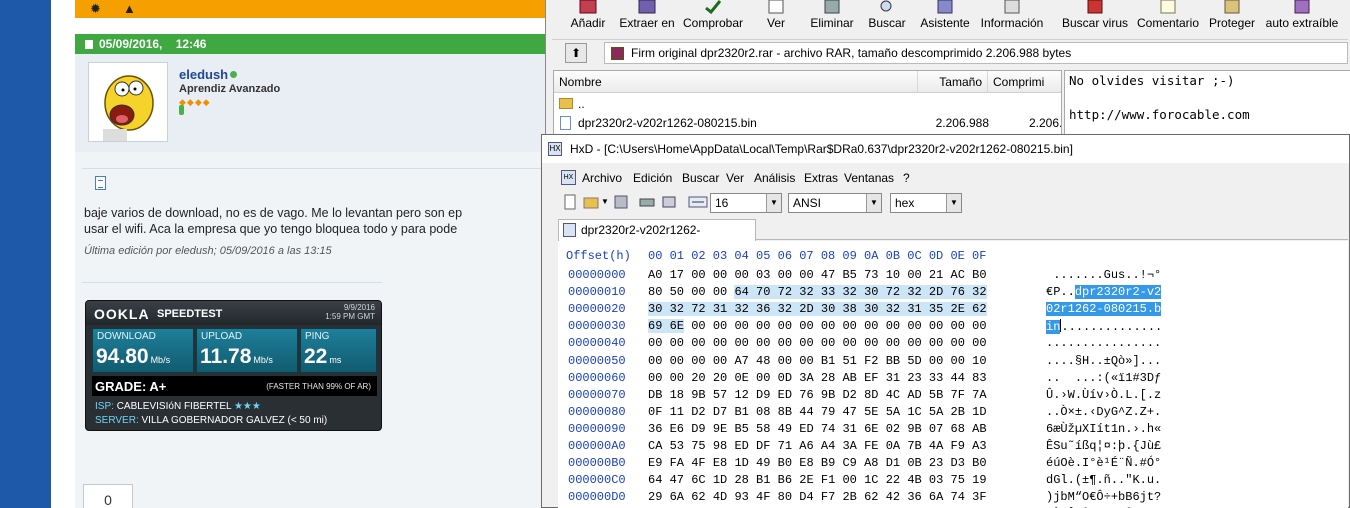  Describe the element at coordinates (849, 429) in the screenshot. I see `hex-byte: 31` at that location.